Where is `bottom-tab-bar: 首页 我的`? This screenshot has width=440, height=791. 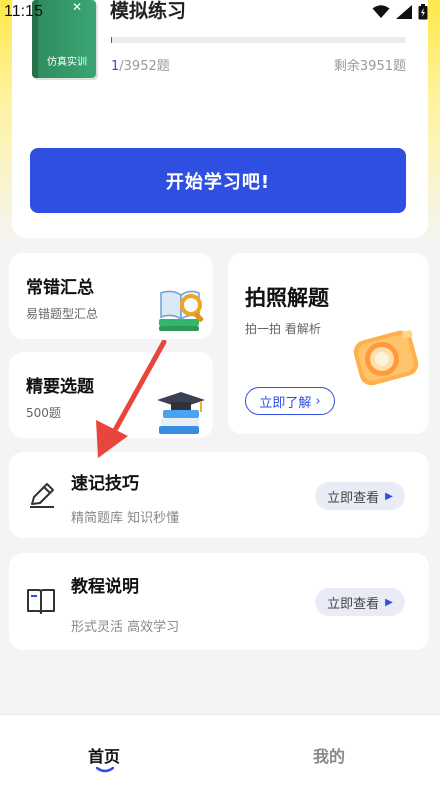 bottom-tab-bar: 首页 我的 is located at coordinates (220, 752).